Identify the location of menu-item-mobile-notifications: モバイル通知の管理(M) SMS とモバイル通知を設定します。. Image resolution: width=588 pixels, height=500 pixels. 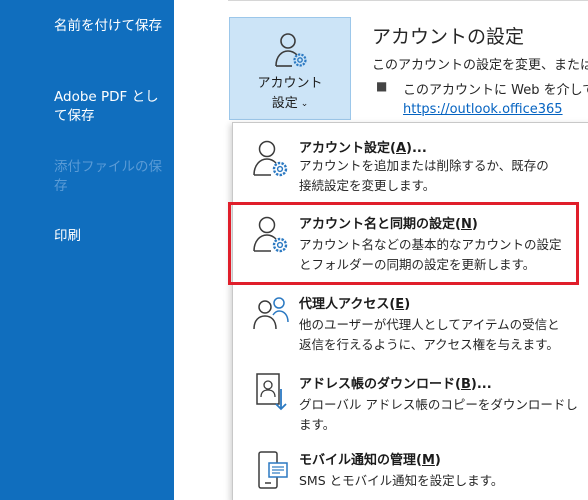
(410, 471).